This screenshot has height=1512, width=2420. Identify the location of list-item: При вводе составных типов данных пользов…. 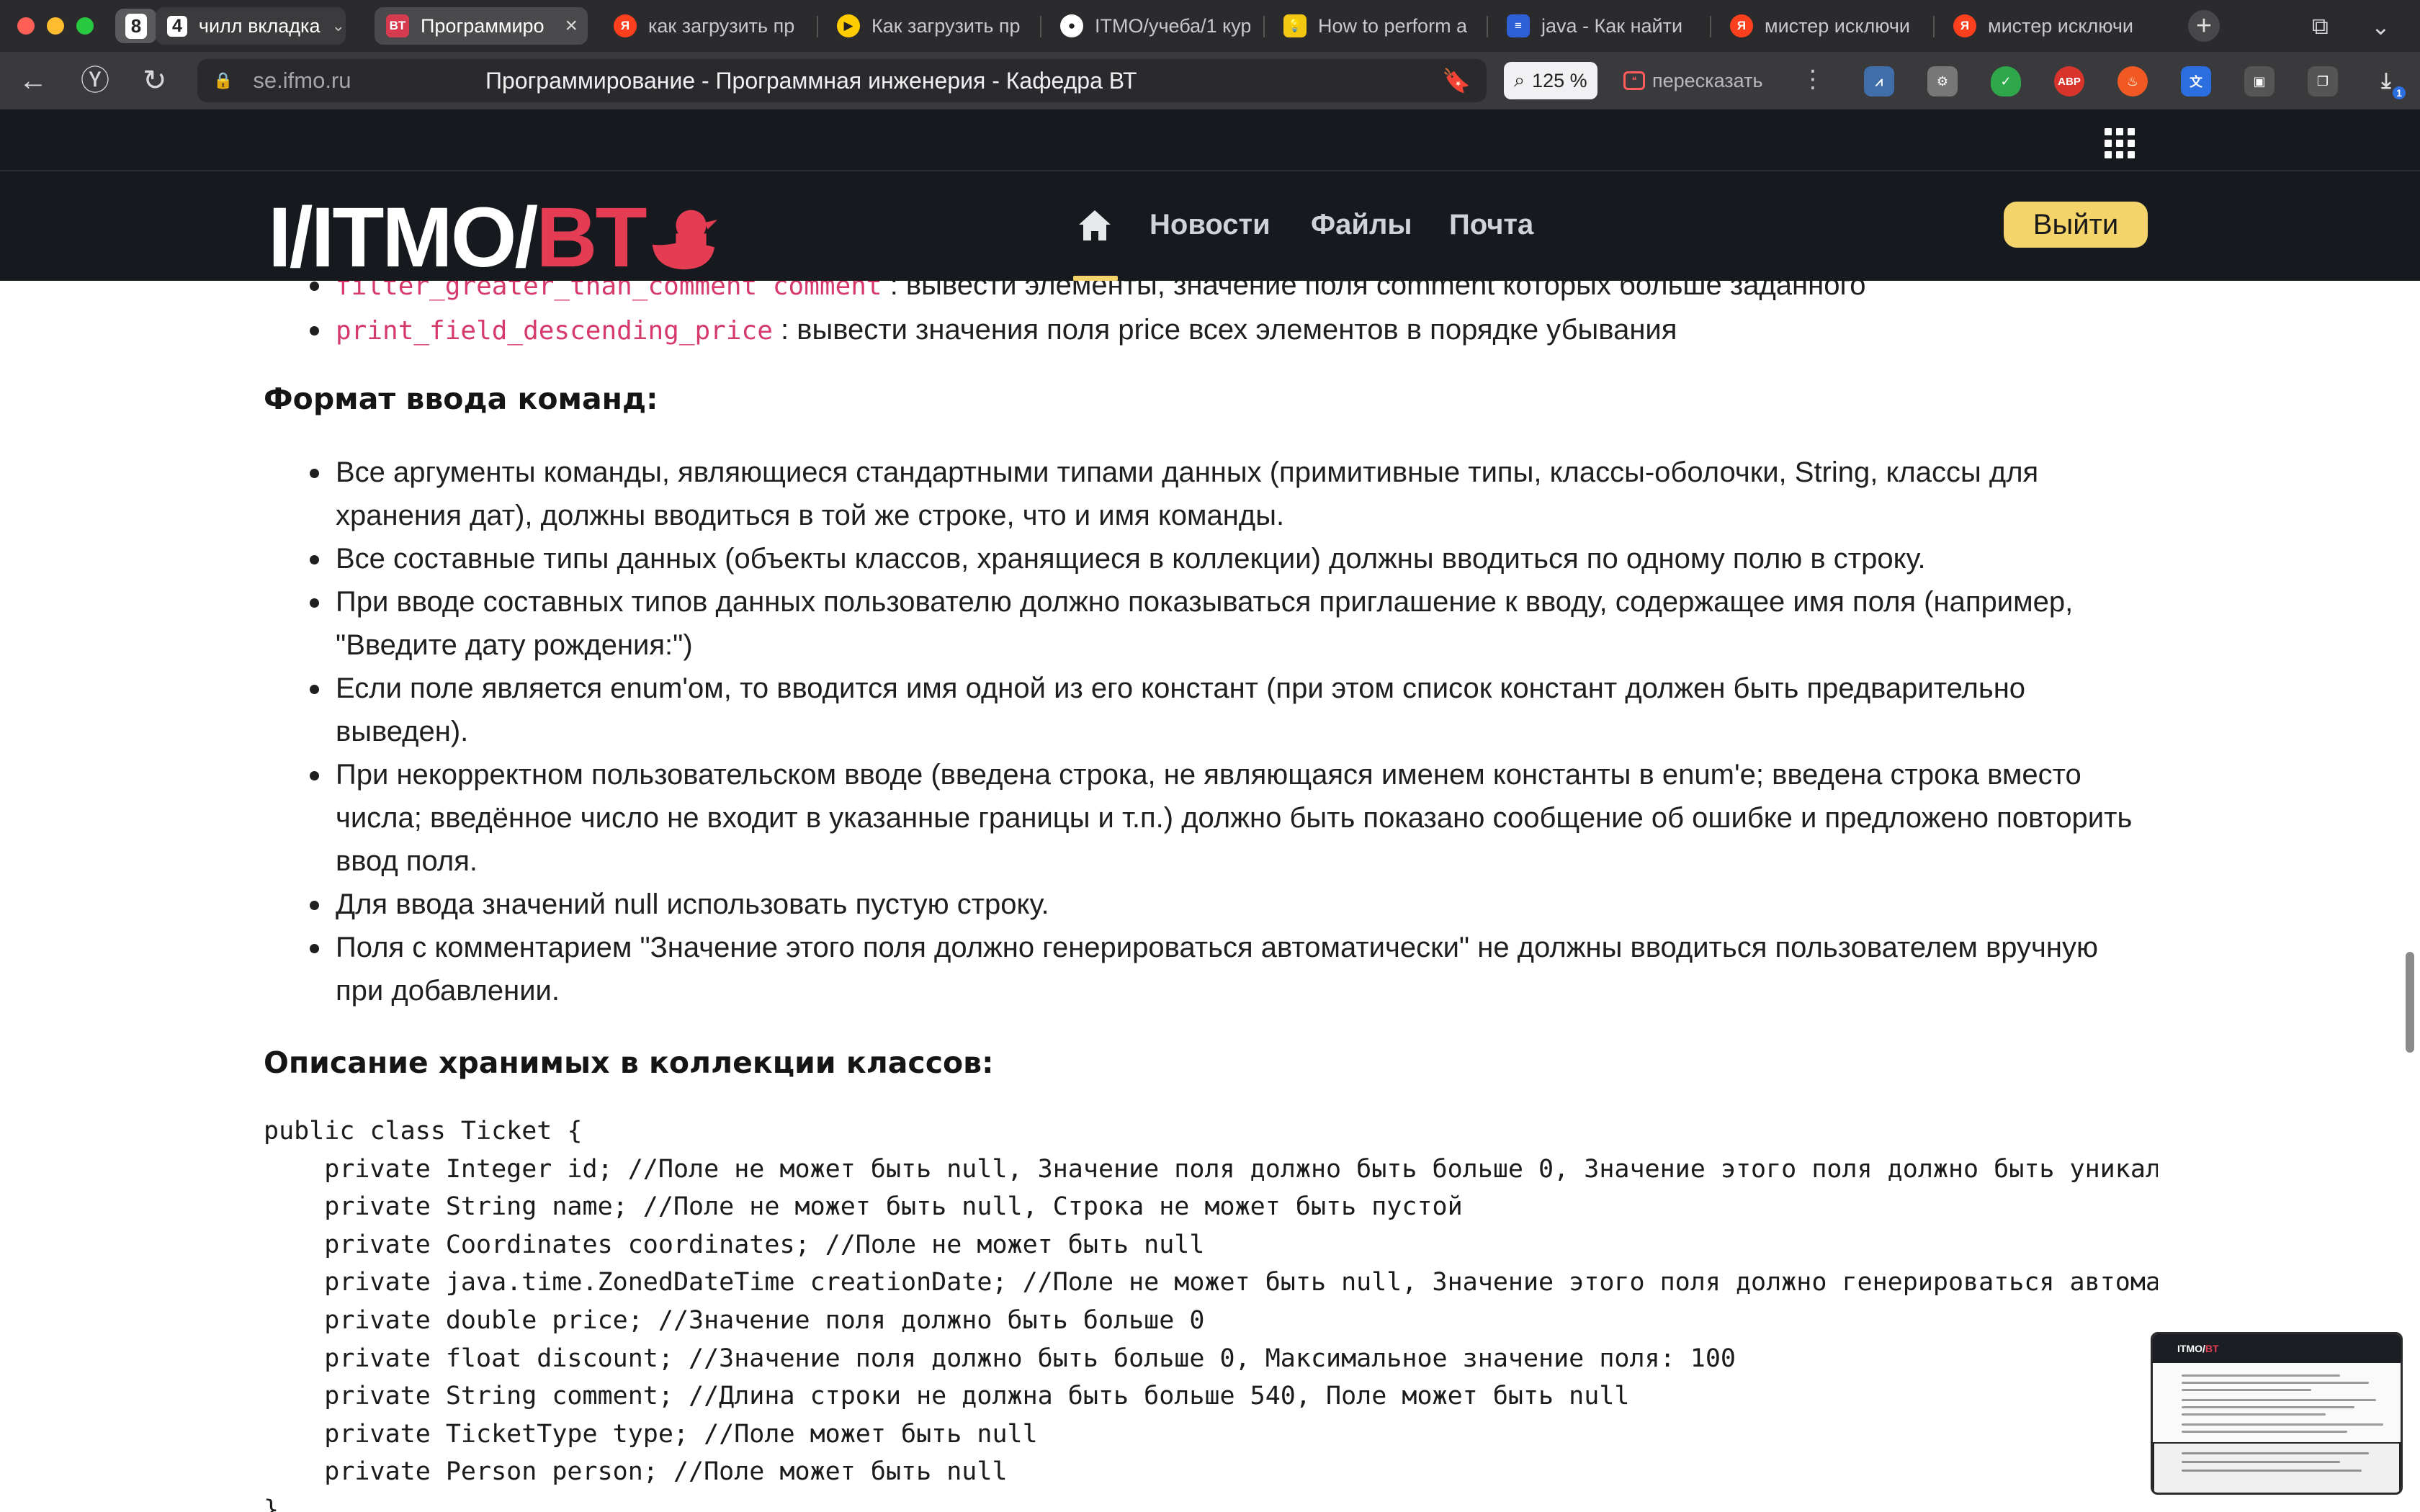
(1202, 623).